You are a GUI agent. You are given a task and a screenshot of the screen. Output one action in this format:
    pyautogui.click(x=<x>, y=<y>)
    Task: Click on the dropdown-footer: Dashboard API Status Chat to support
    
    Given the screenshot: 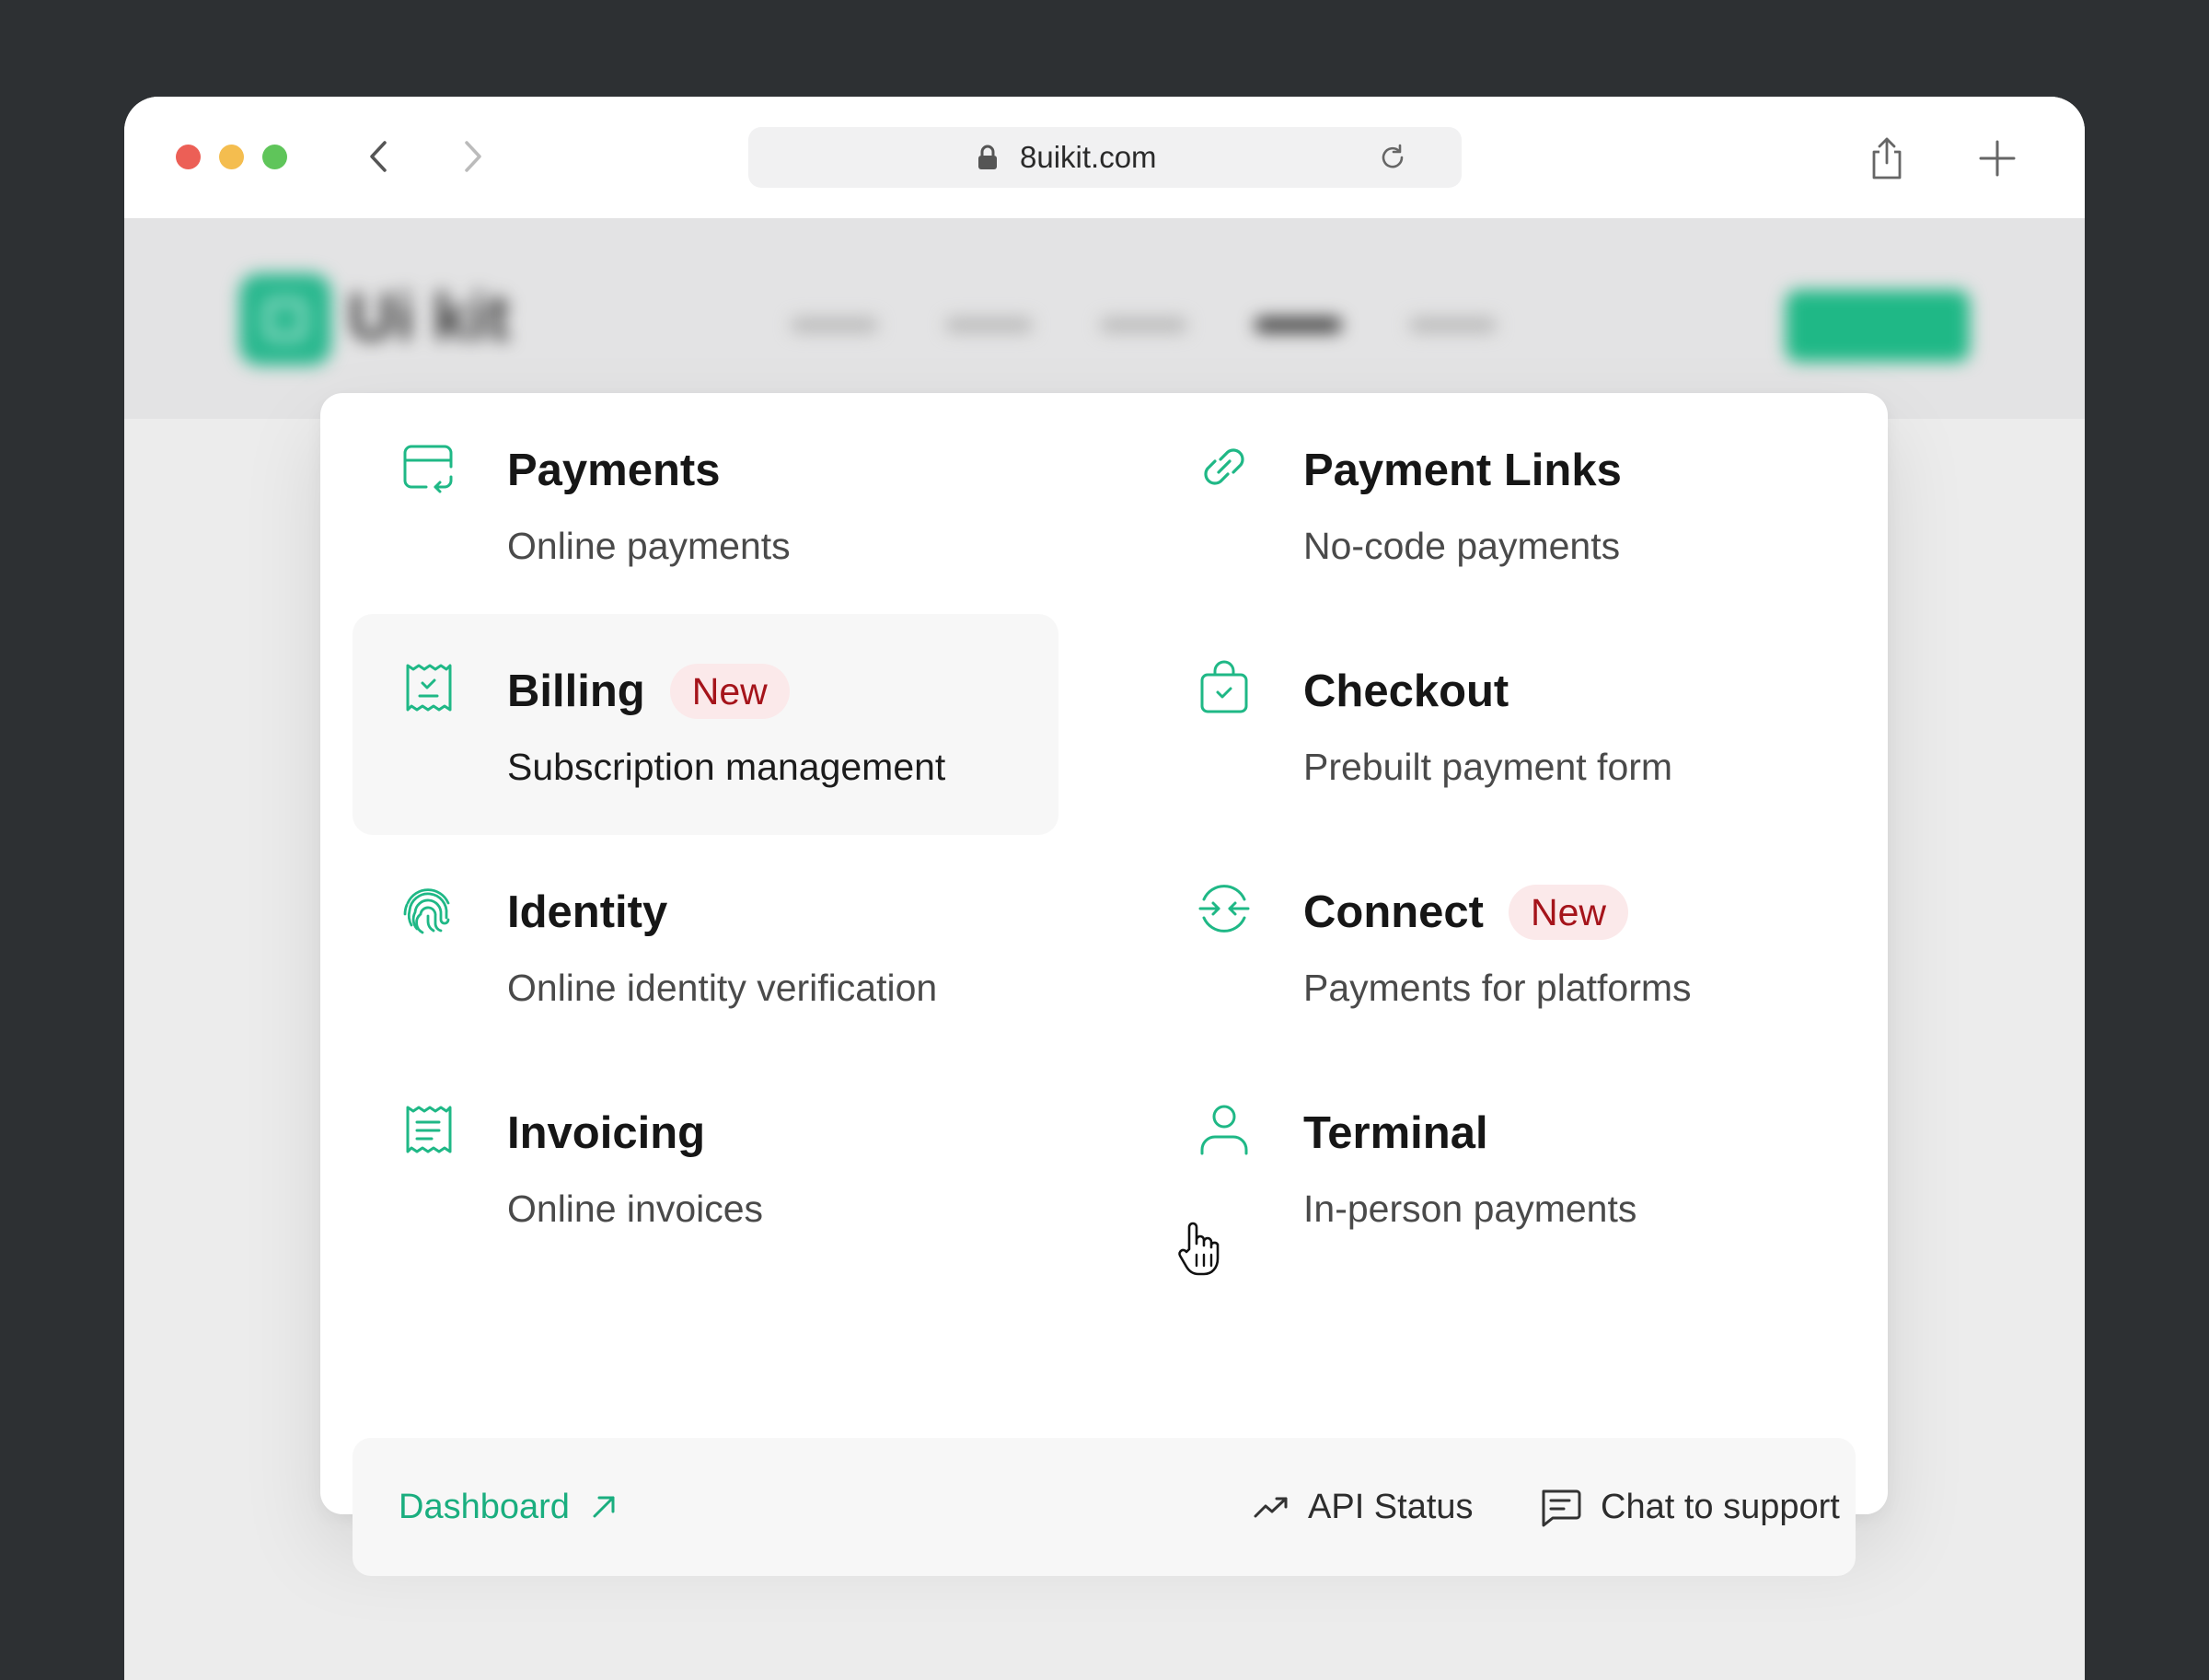 What is the action you would take?
    pyautogui.click(x=1104, y=1507)
    